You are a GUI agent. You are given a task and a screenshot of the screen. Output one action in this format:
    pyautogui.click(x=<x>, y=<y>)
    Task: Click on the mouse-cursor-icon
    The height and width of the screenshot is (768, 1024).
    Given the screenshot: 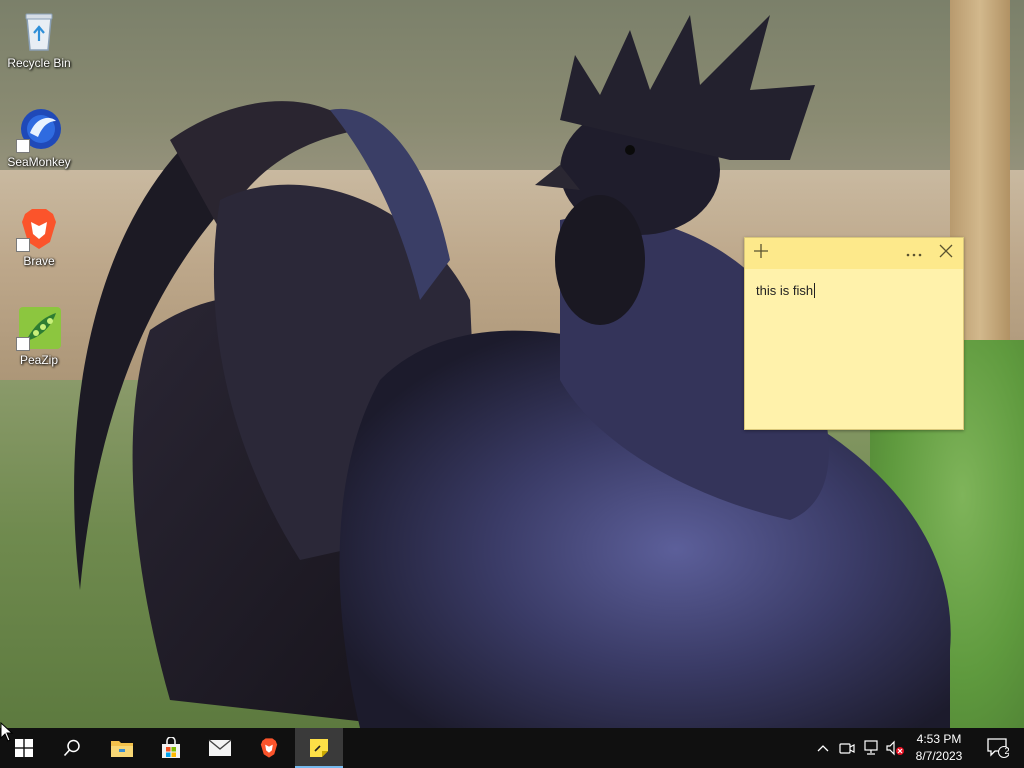 What is the action you would take?
    pyautogui.click(x=7, y=732)
    